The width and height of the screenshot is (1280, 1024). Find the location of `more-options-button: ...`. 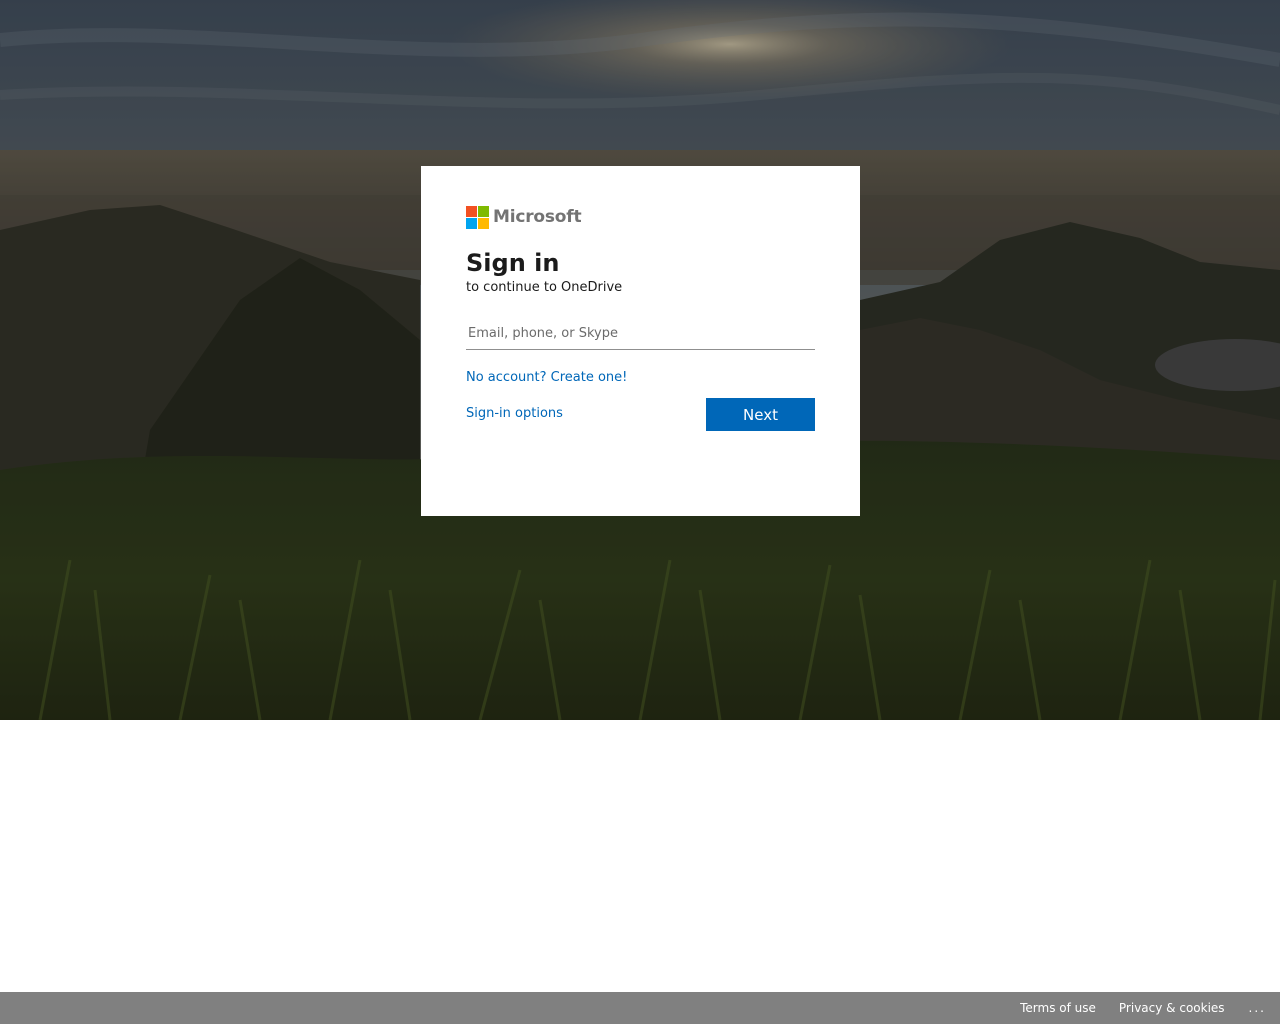

more-options-button: ... is located at coordinates (1257, 1008).